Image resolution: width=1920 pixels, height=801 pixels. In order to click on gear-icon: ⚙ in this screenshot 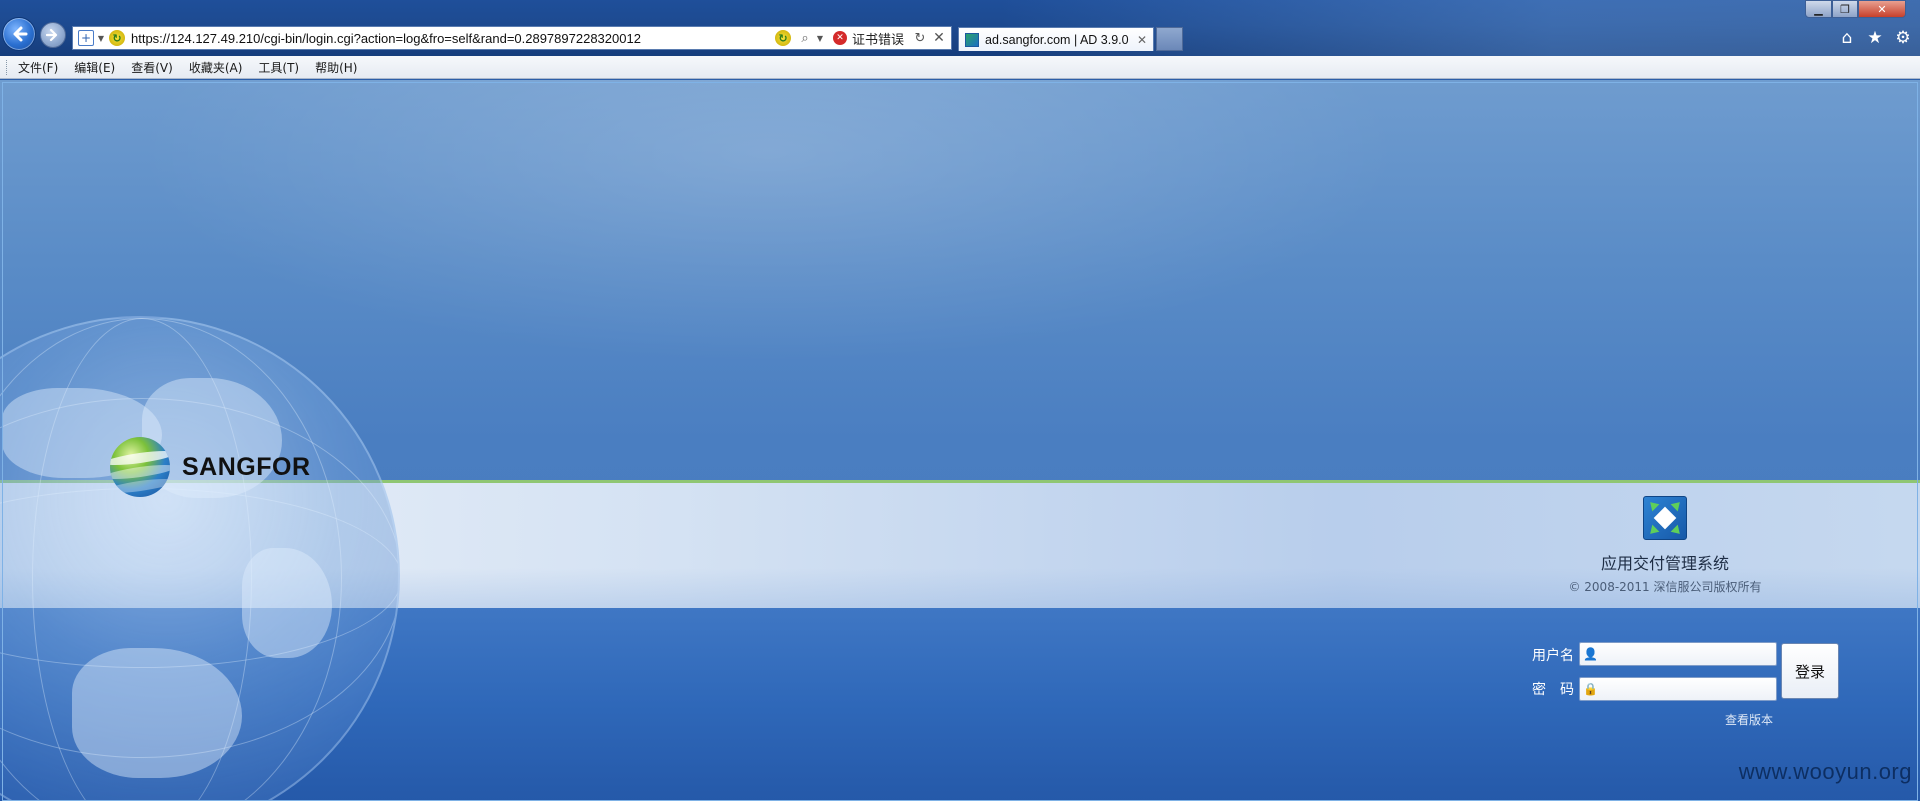, I will do `click(1903, 38)`.